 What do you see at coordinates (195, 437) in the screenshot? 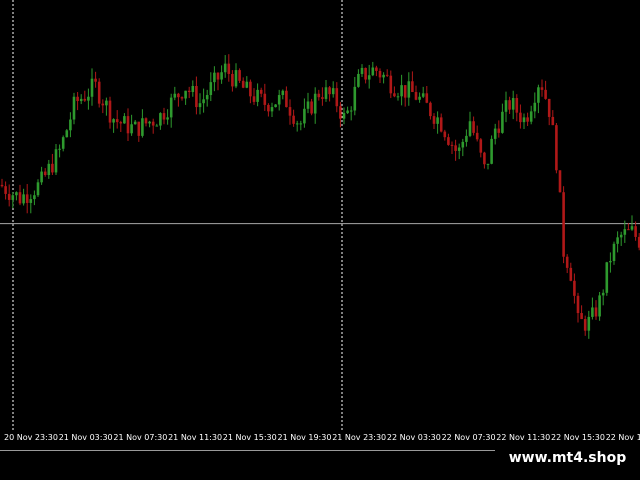
I see `time-tick-label: 21 Nov 11:30` at bounding box center [195, 437].